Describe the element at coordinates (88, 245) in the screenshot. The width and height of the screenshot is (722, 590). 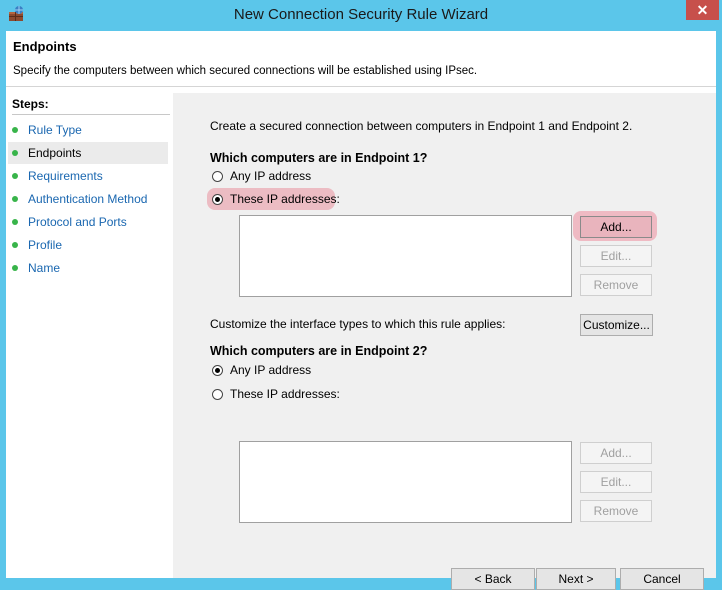
I see `step-profile: Profile` at that location.